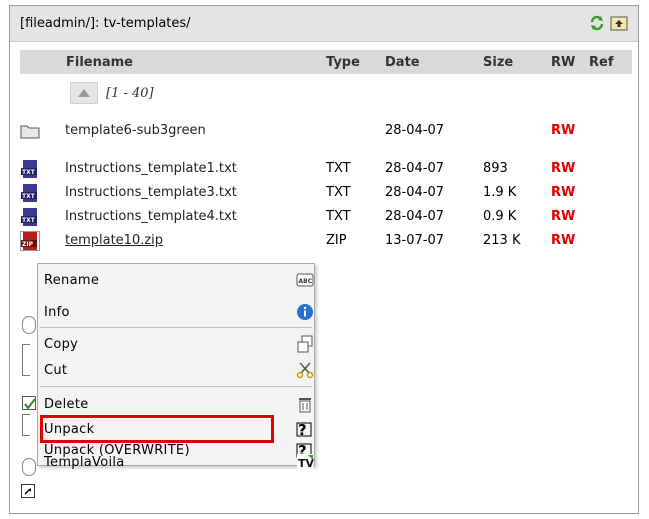  I want to click on file-date: 13-07-07, so click(415, 240).